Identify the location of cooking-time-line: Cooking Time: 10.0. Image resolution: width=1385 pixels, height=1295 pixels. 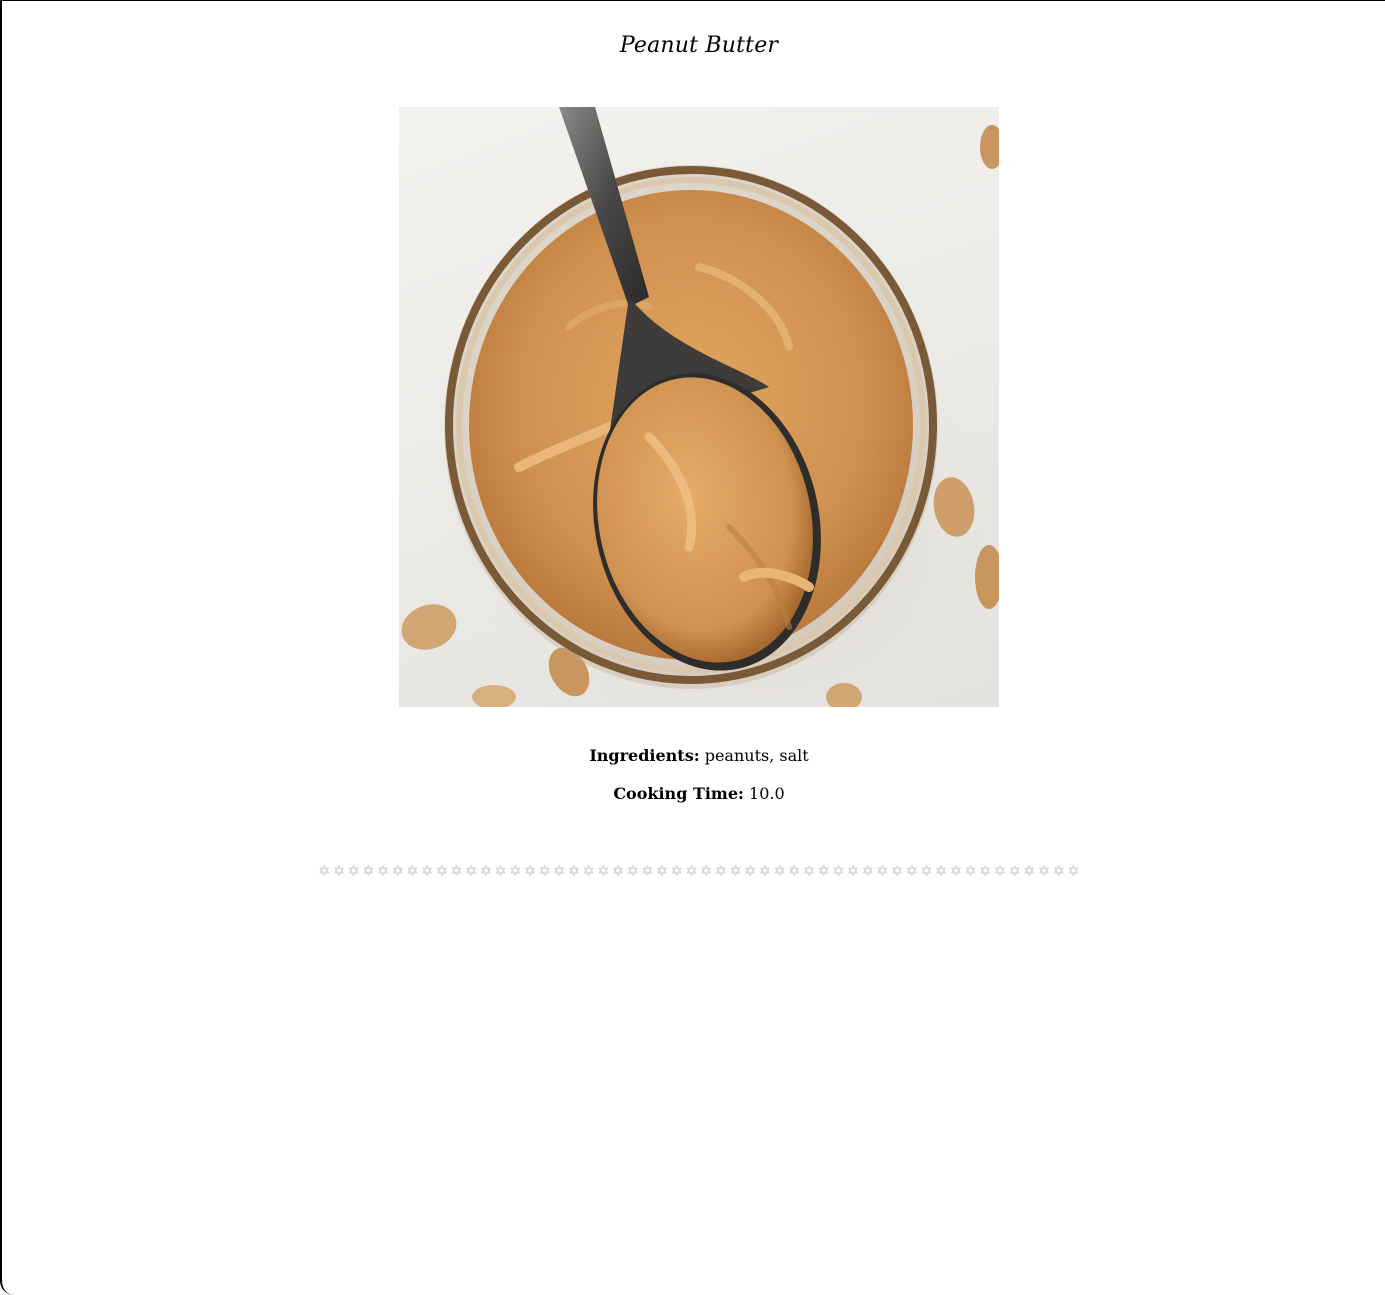
(692, 793).